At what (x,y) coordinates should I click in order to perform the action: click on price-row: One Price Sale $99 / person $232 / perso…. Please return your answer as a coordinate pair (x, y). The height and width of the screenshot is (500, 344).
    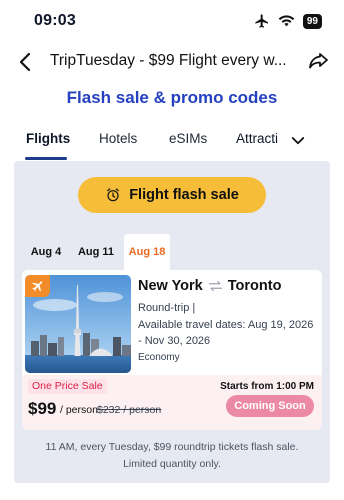
    Looking at the image, I should click on (172, 402).